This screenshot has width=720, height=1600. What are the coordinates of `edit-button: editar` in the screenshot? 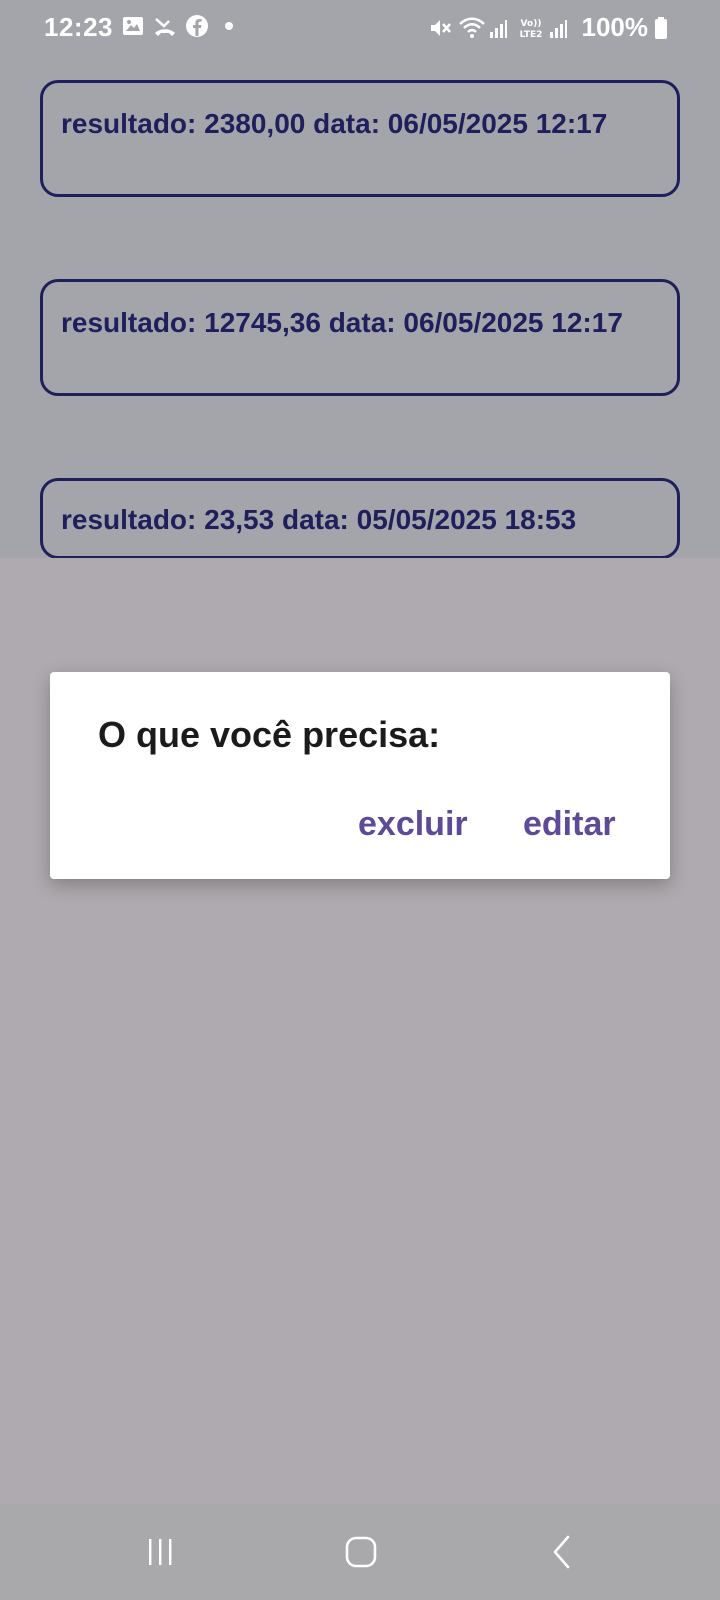 It's located at (569, 824).